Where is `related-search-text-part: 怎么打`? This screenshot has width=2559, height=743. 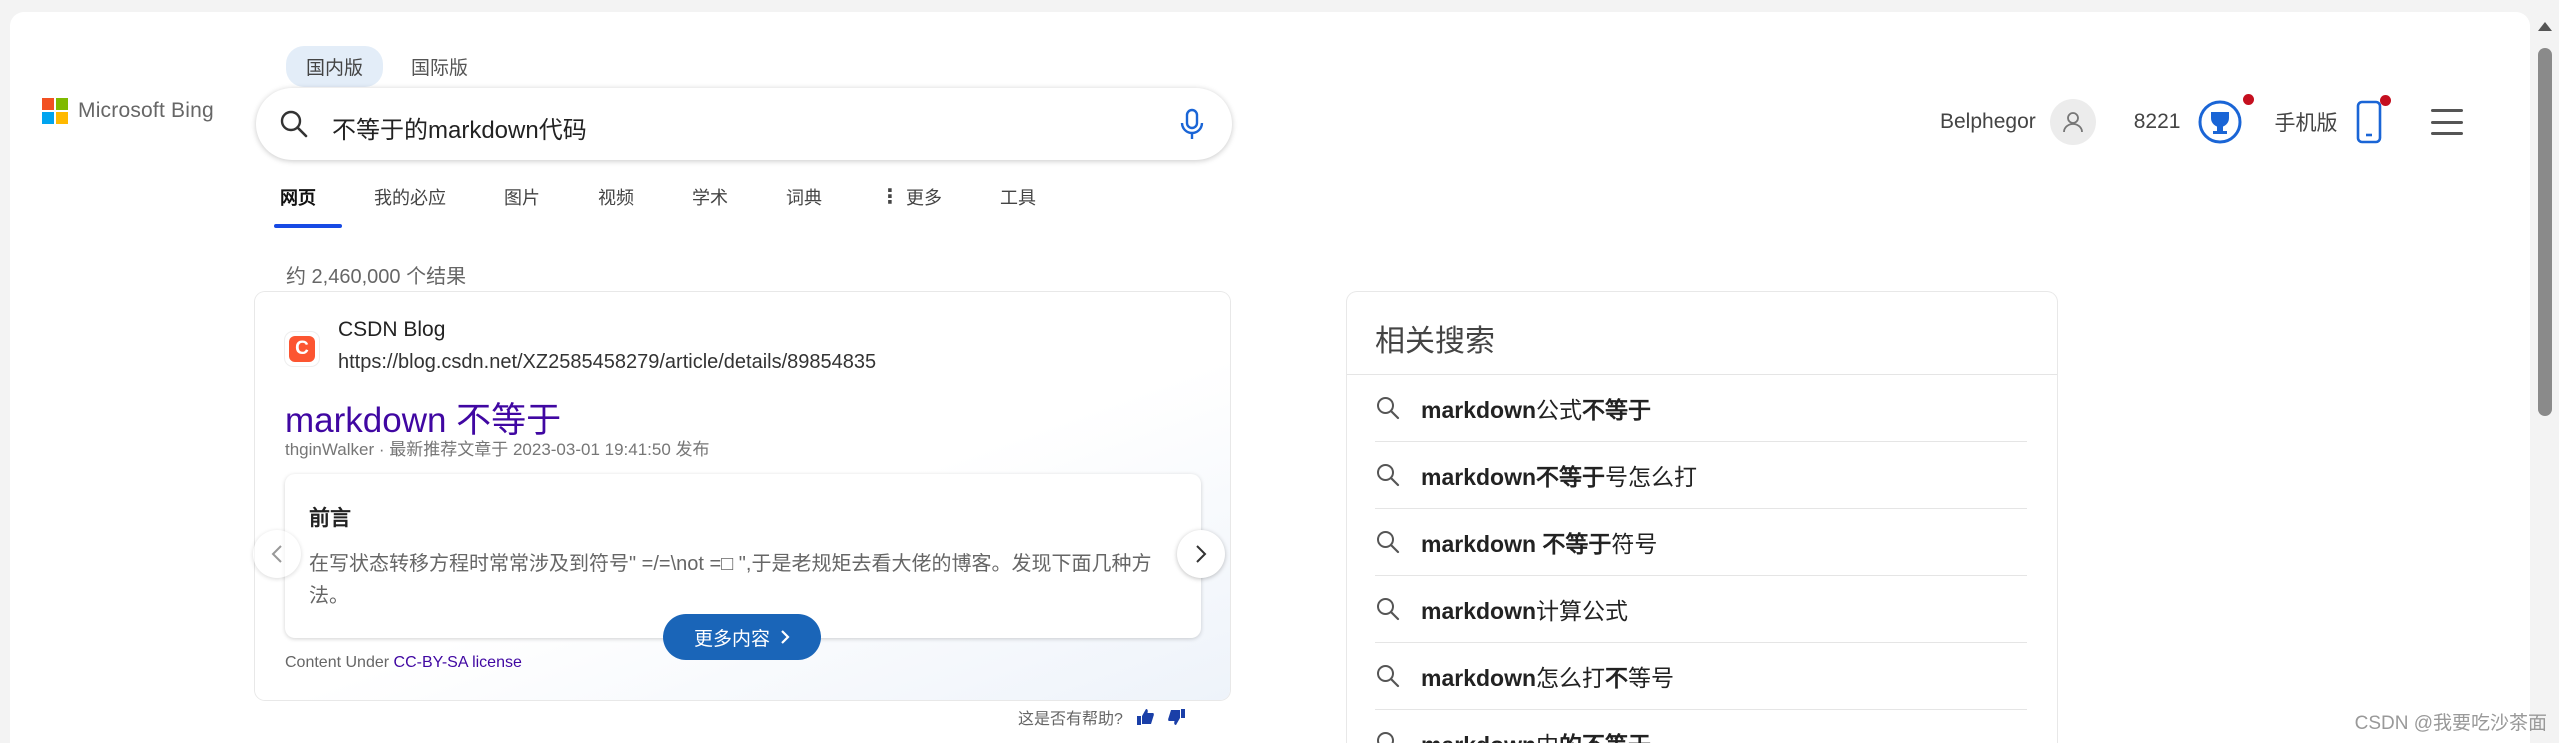 related-search-text-part: 怎么打 is located at coordinates (1571, 678).